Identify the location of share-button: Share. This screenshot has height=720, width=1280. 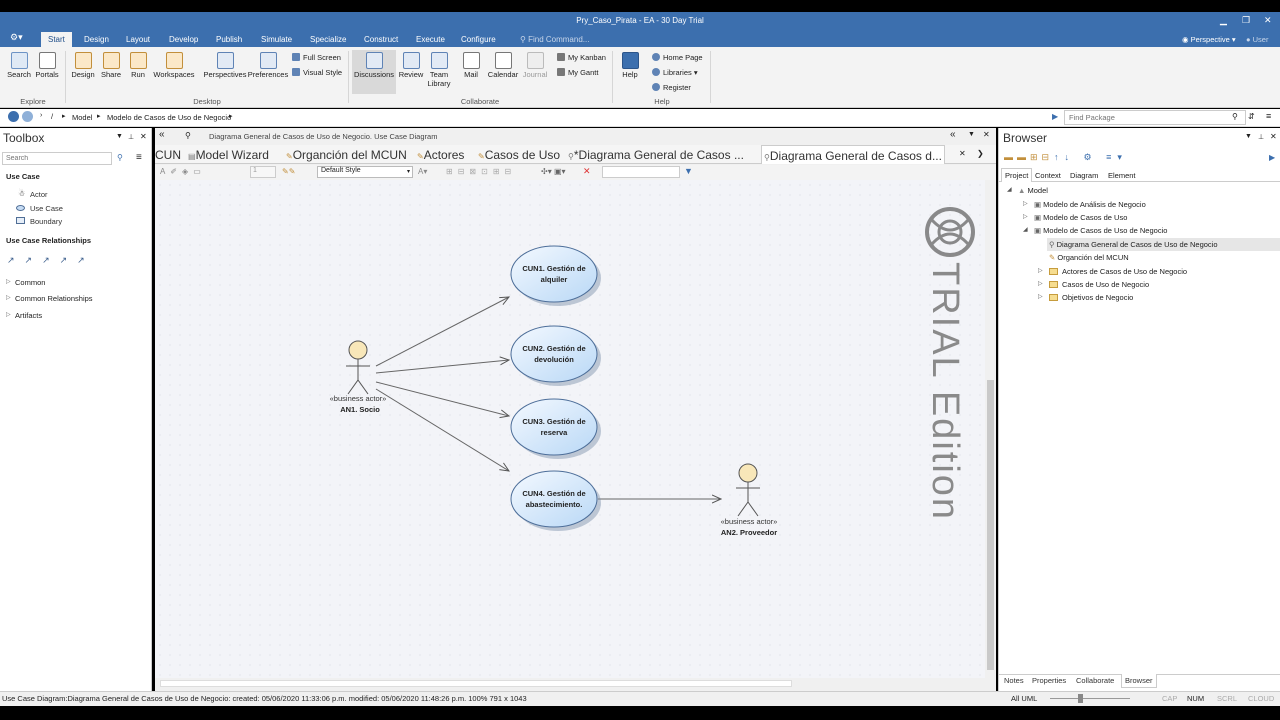
(111, 65).